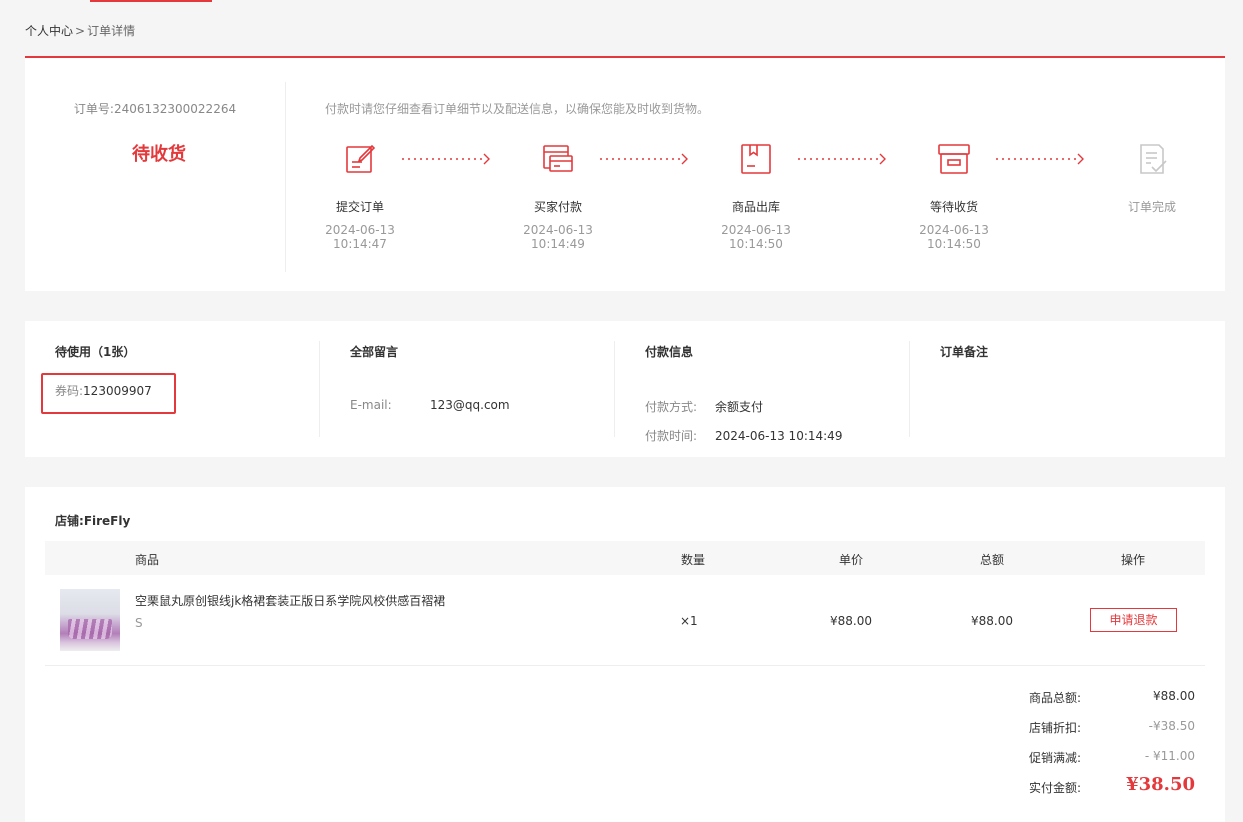 Image resolution: width=1243 pixels, height=822 pixels. Describe the element at coordinates (93, 109) in the screenshot. I see `order-number-label: 订单号:` at that location.